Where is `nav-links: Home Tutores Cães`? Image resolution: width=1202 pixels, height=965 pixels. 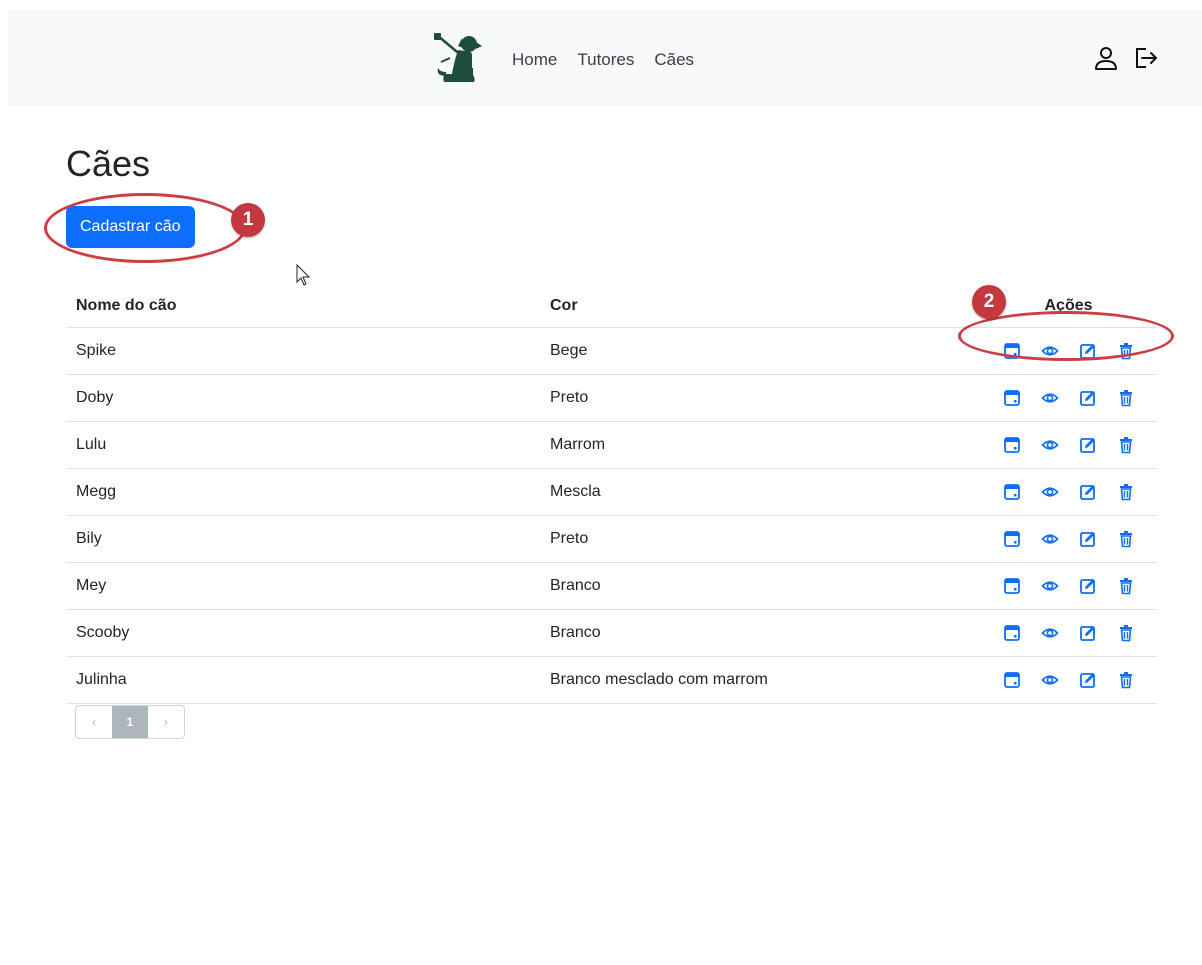
nav-links: Home Tutores Cães is located at coordinates (603, 60).